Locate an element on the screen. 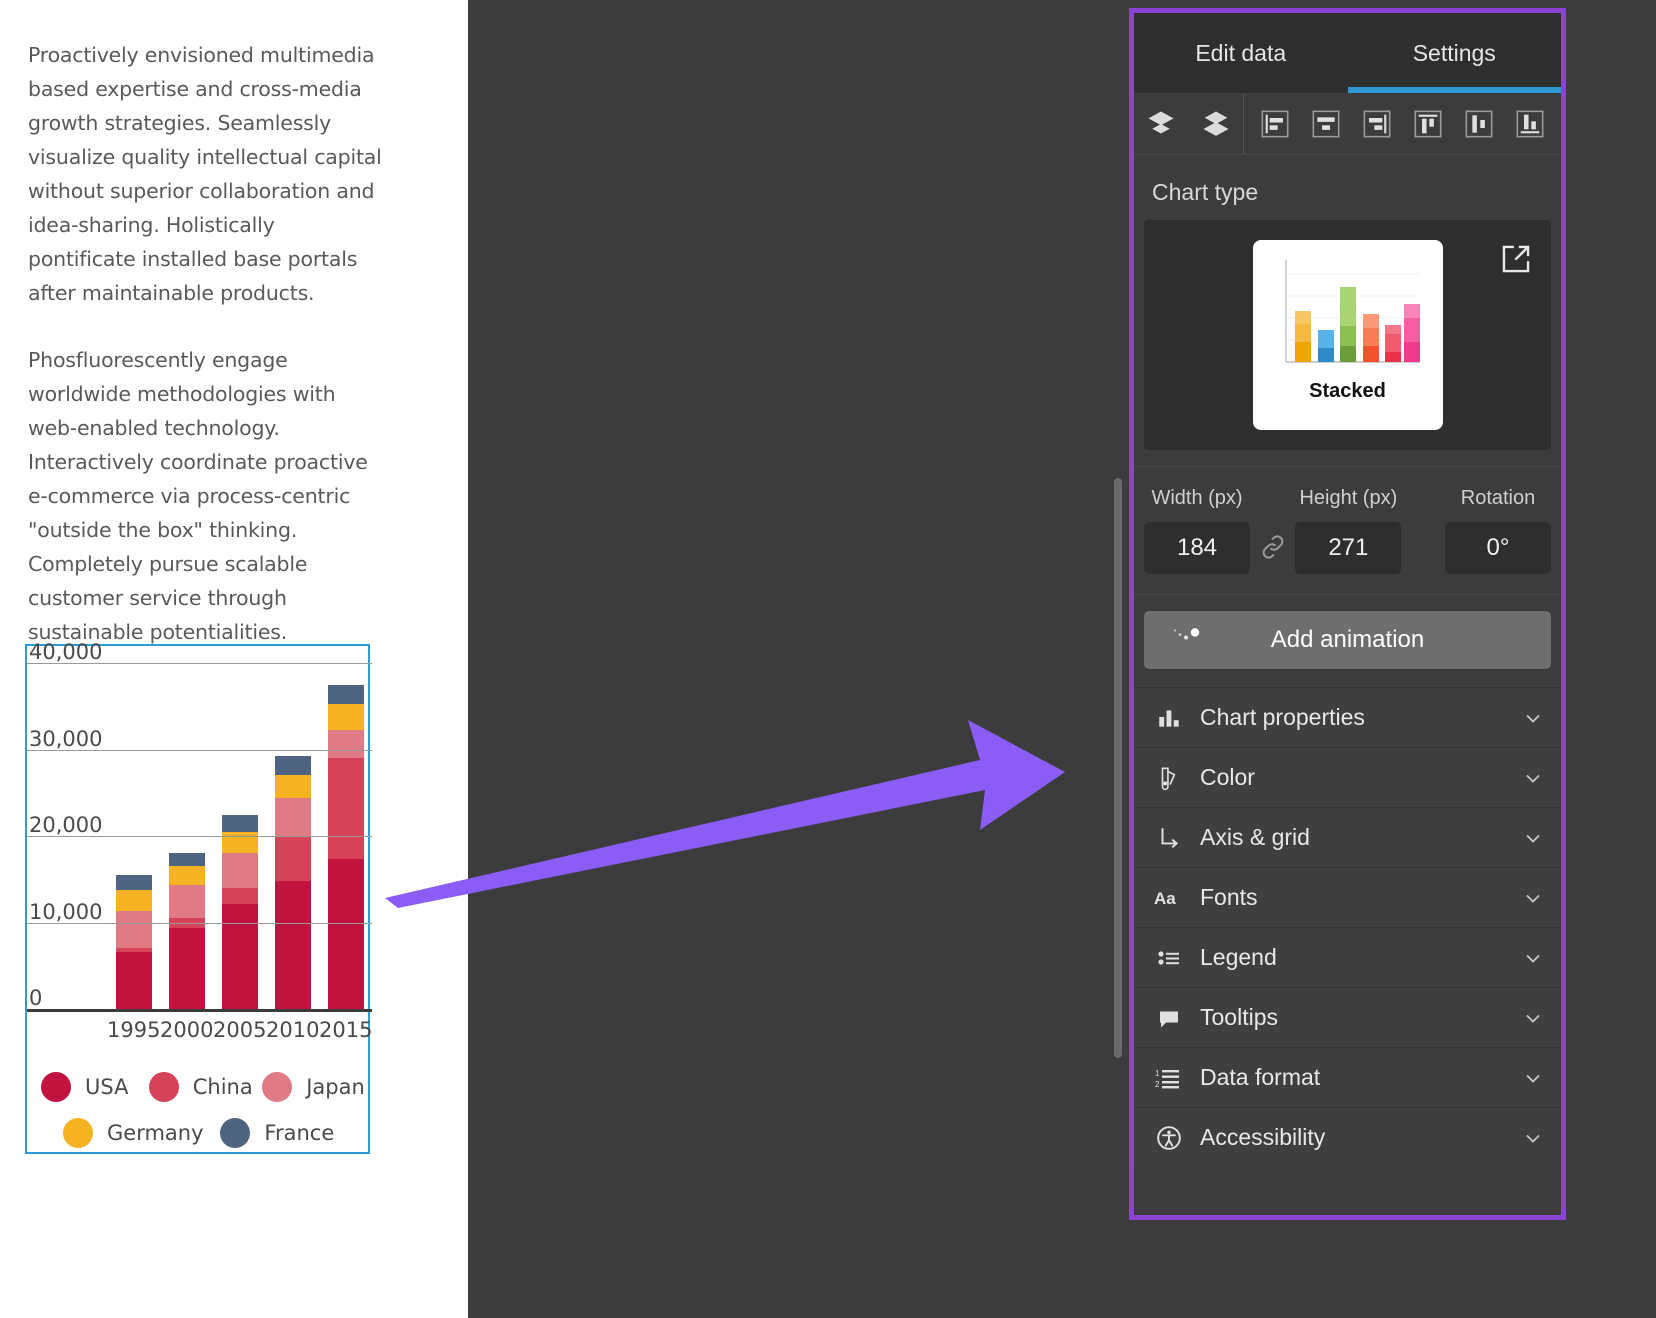 This screenshot has height=1318, width=1656. accordion-item-fonts: Aa Fonts is located at coordinates (1347, 897).